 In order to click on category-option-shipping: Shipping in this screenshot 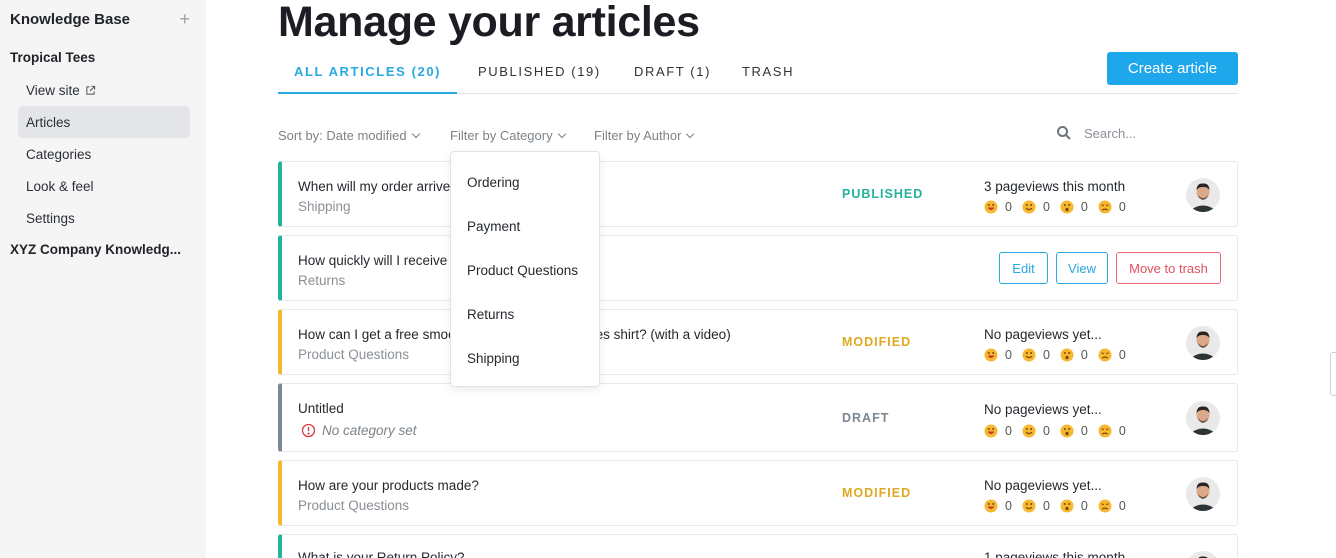, I will do `click(493, 358)`.